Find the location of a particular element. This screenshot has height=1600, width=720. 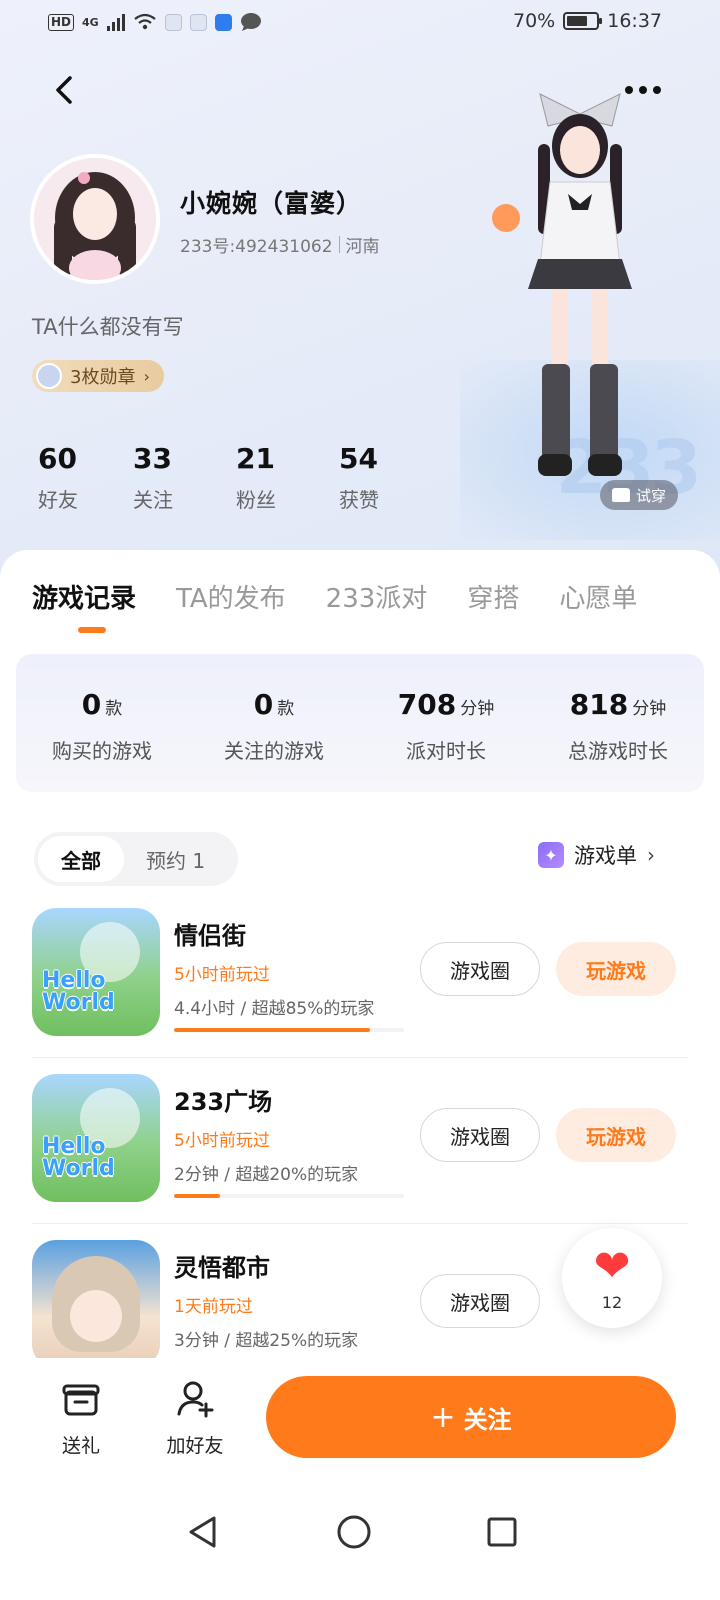

circle-home-icon is located at coordinates (354, 1532).